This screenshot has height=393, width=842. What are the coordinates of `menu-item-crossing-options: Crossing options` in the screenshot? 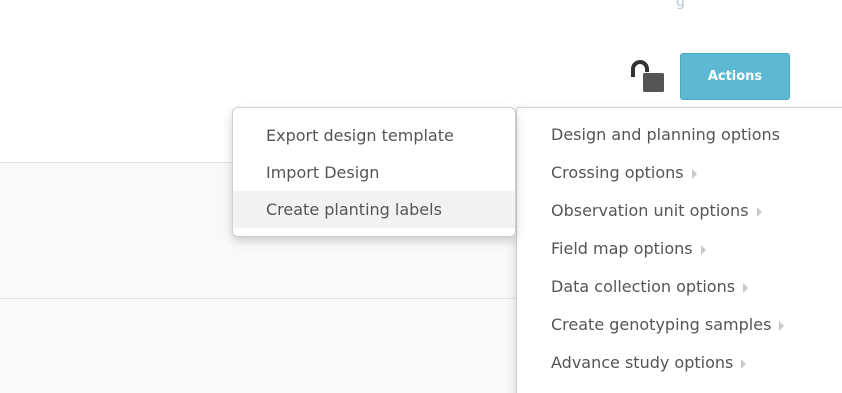 It's located at (679, 172).